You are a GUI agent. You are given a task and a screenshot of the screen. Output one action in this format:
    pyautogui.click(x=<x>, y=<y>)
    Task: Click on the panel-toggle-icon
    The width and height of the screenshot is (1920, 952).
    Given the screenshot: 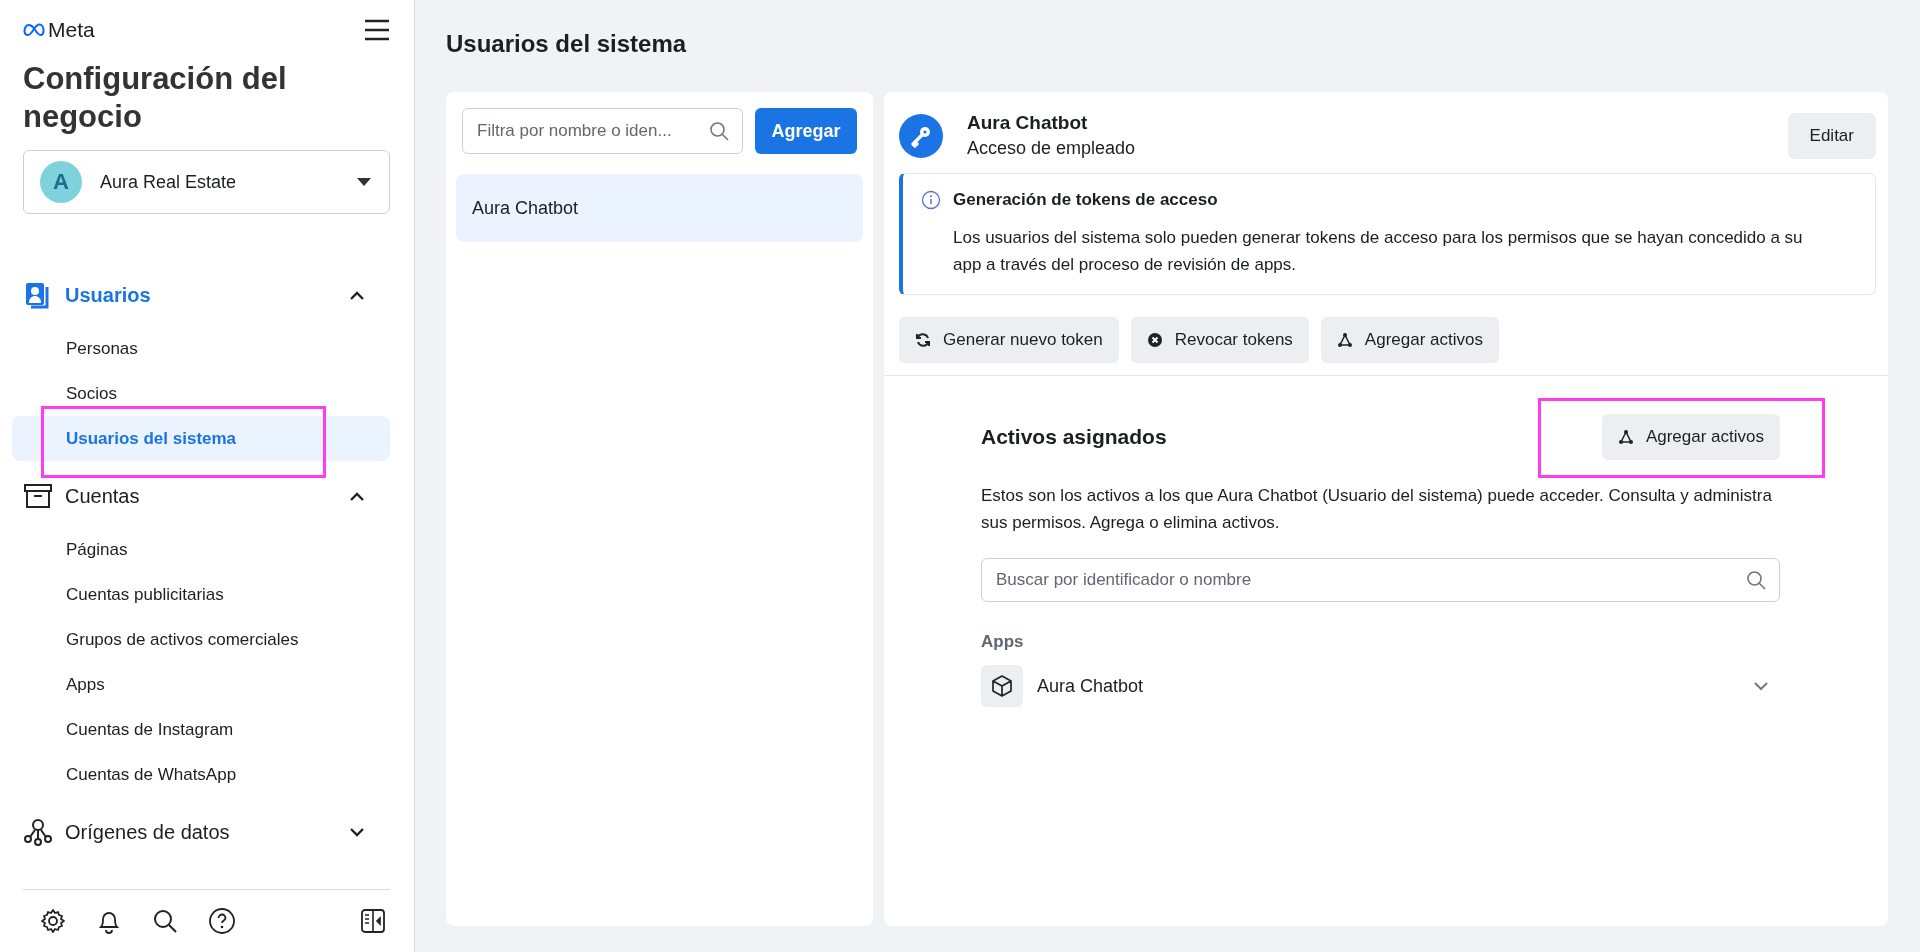 What is the action you would take?
    pyautogui.click(x=373, y=921)
    